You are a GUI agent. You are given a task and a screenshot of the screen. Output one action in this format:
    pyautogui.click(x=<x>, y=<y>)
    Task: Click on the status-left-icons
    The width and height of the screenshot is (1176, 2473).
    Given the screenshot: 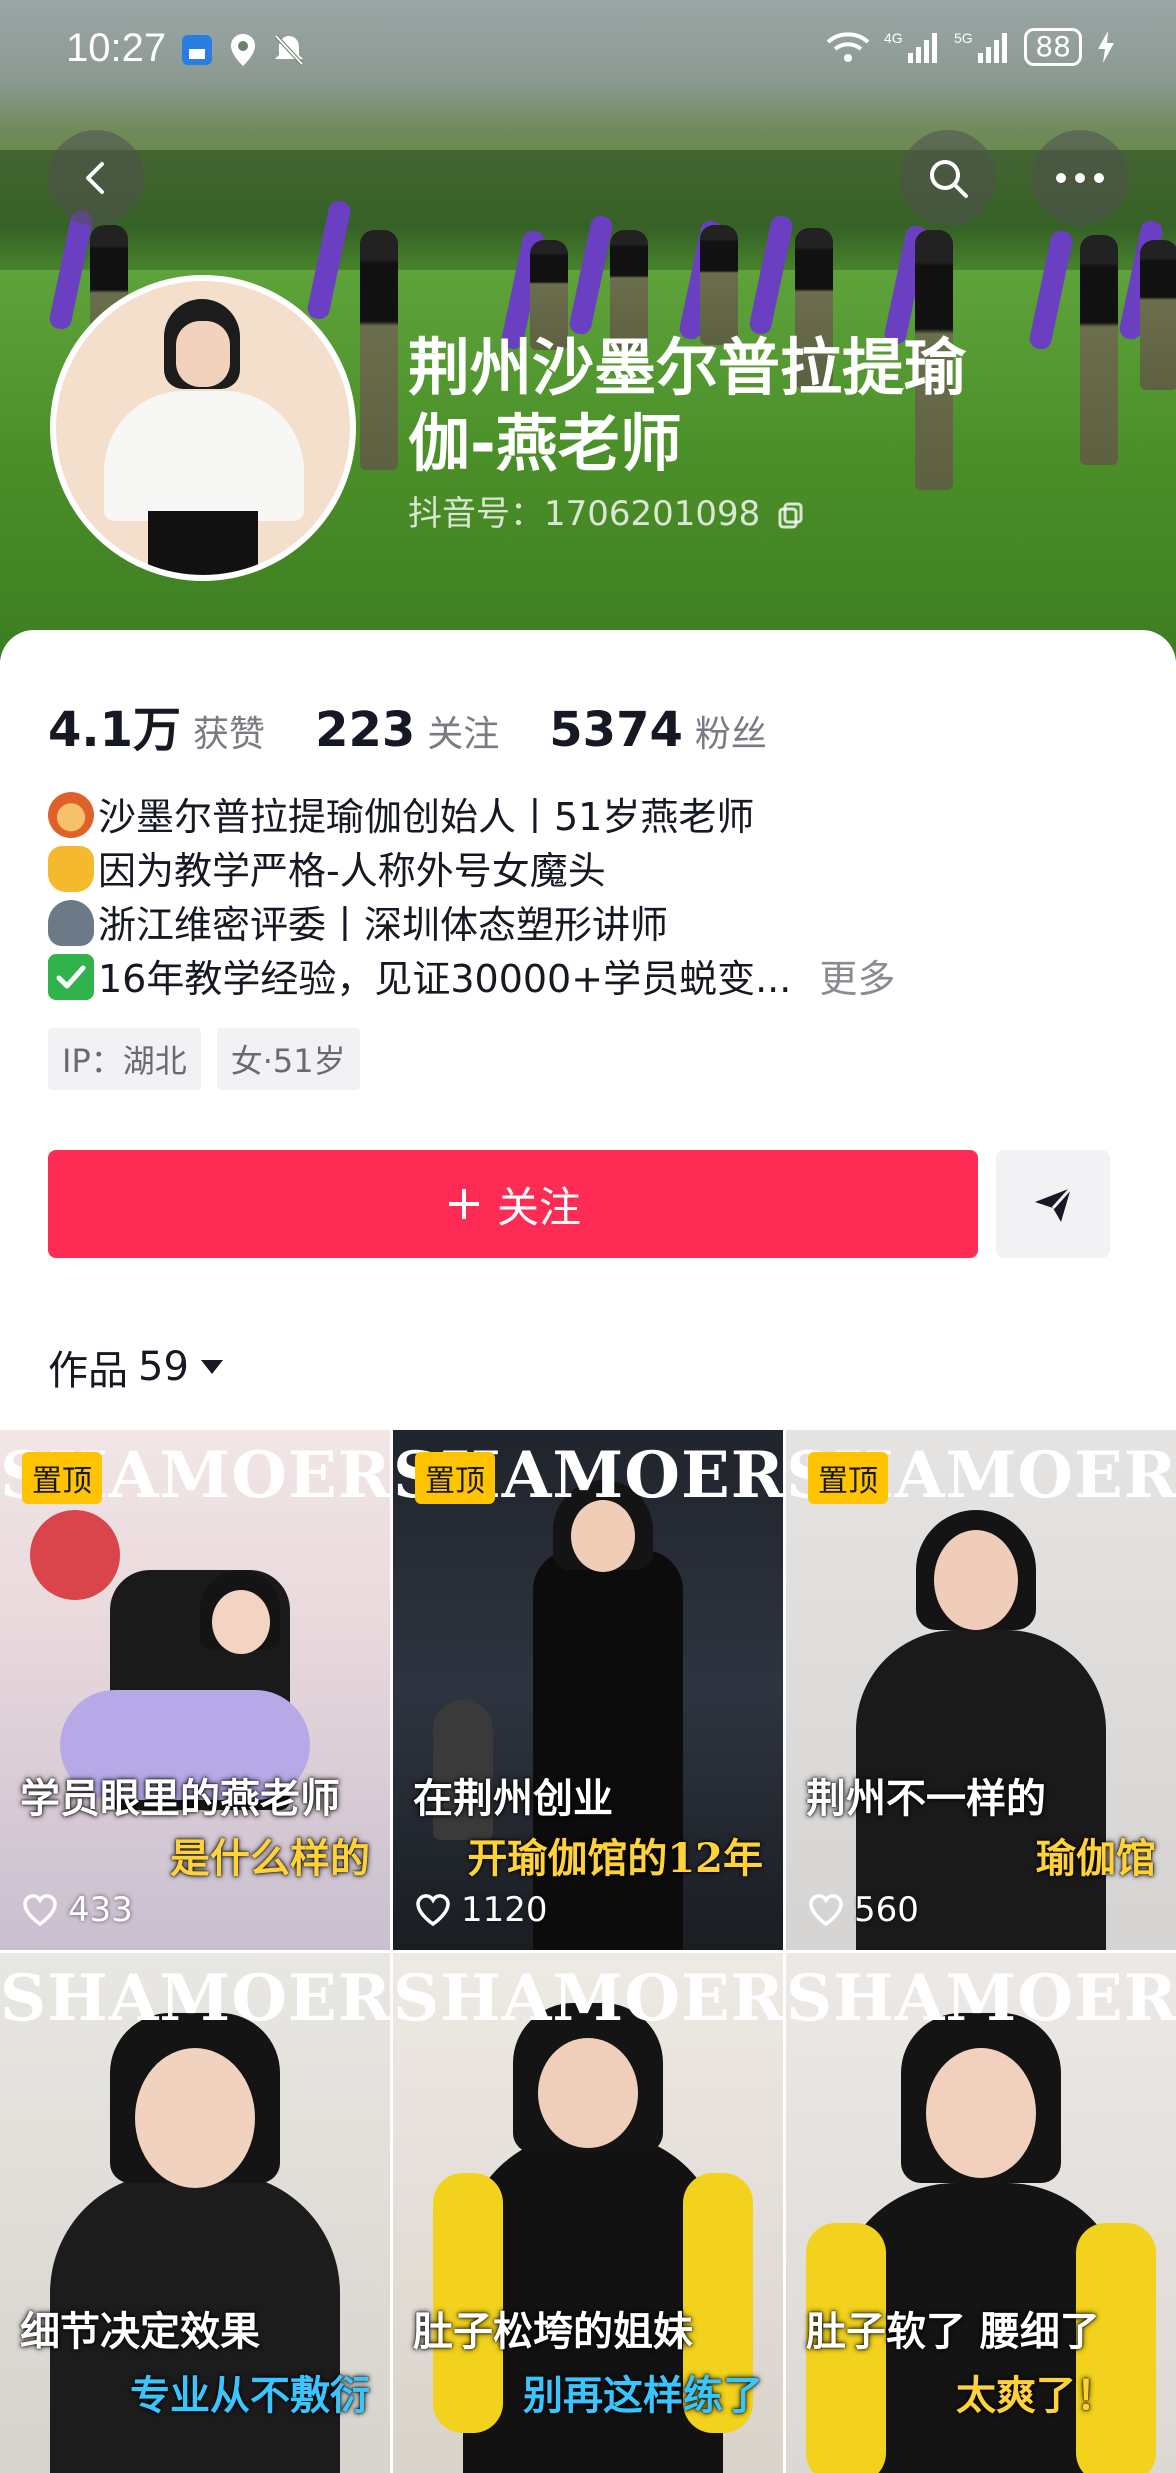 What is the action you would take?
    pyautogui.click(x=243, y=50)
    